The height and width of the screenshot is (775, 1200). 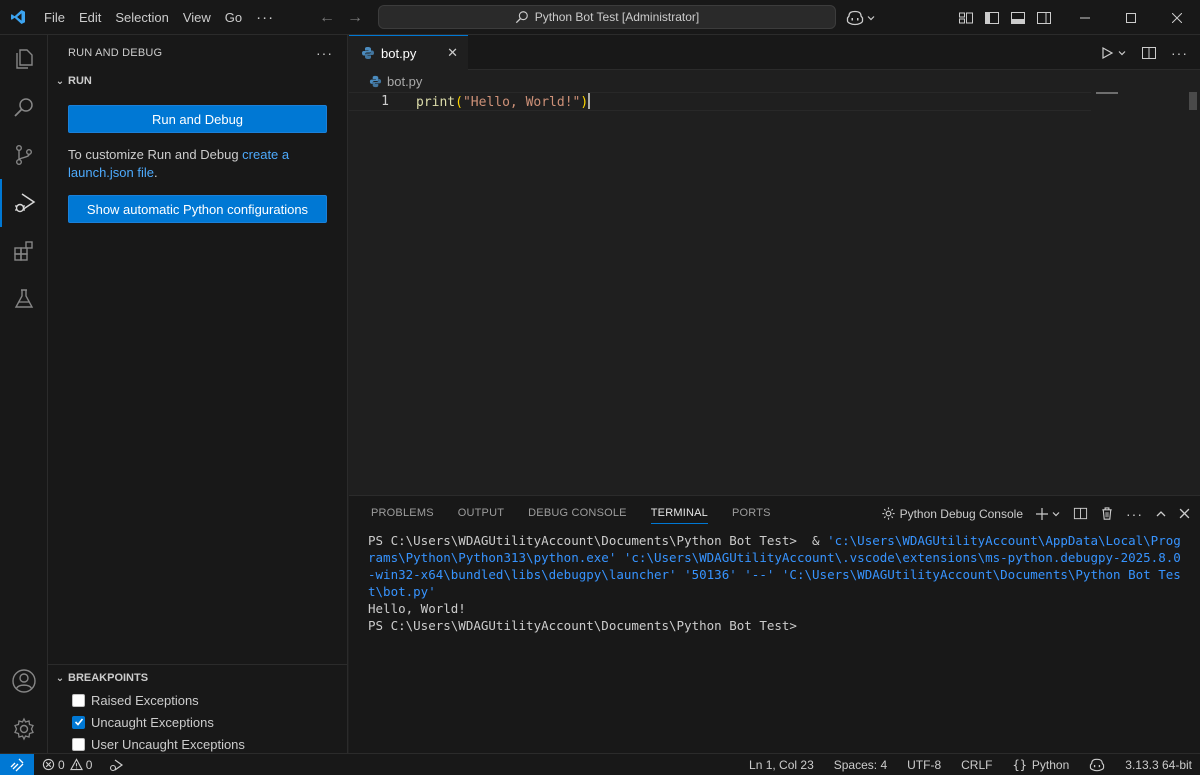 What do you see at coordinates (197, 744) in the screenshot?
I see `breakpoint-user-uncaught-exceptions: User Uncaught Exceptions` at bounding box center [197, 744].